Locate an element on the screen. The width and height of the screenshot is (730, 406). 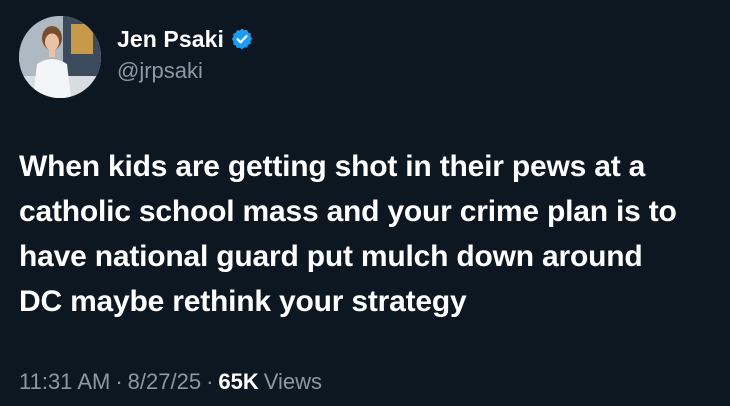
tweet-date: 8/27/25 is located at coordinates (164, 382).